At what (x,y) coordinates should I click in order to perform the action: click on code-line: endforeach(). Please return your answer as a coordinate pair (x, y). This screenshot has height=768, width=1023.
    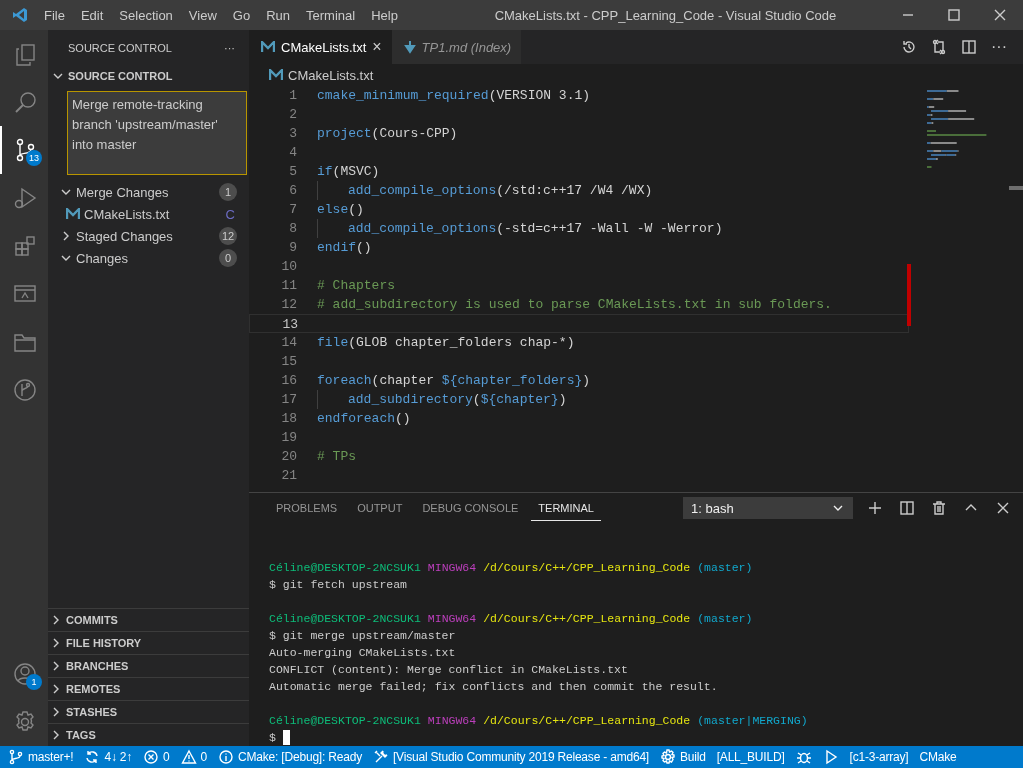
    Looking at the image, I should click on (364, 419).